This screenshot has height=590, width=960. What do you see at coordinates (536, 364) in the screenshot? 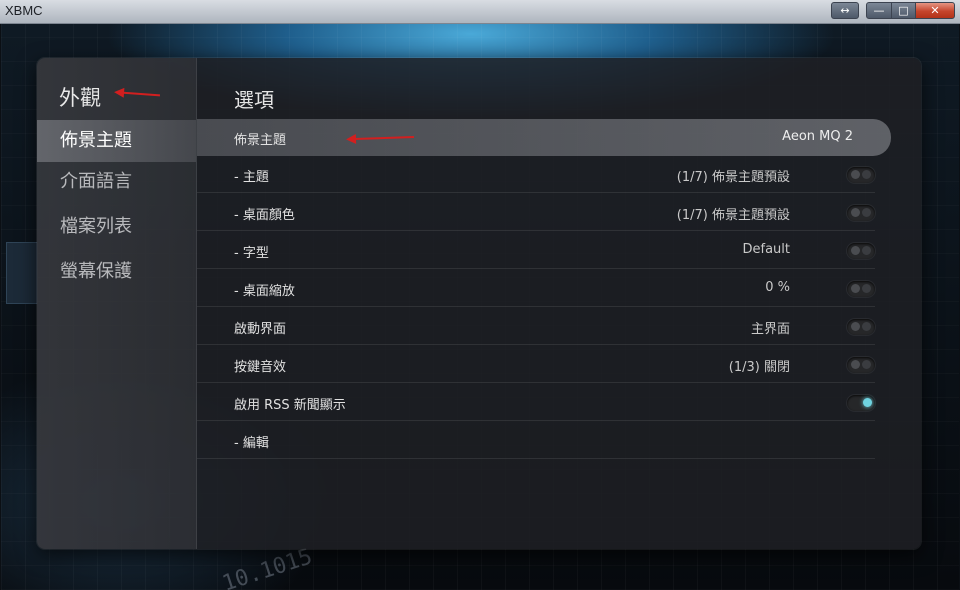
I see `setting-row-navigation-sounds: 按鍵音效 (1/3) 關閉` at bounding box center [536, 364].